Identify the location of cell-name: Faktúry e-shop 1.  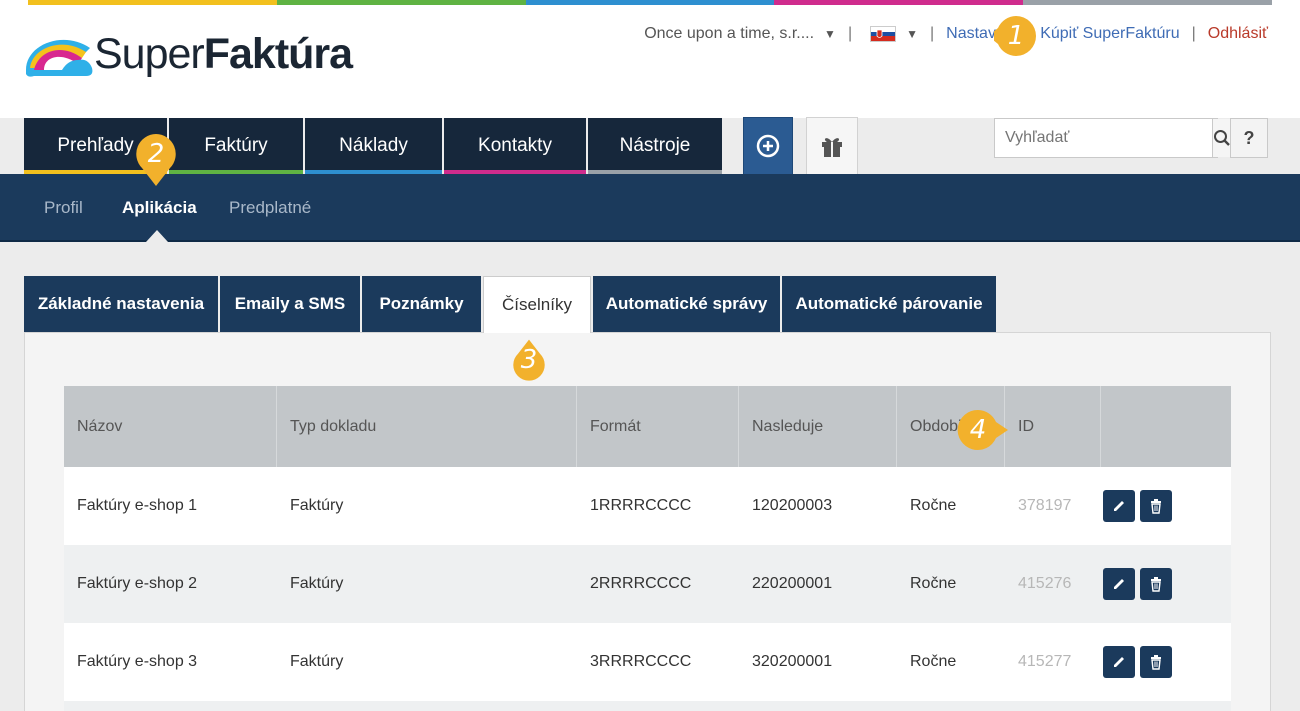
(137, 505).